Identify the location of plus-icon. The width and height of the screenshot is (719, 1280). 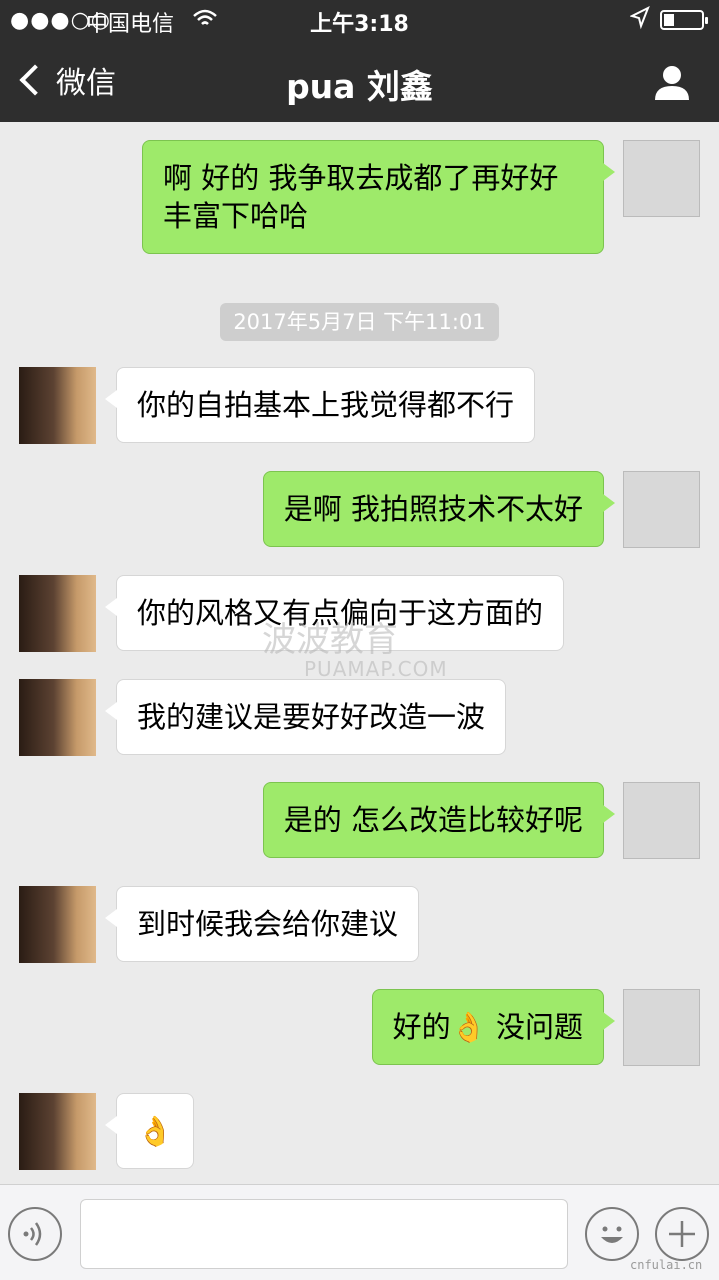
(682, 1234).